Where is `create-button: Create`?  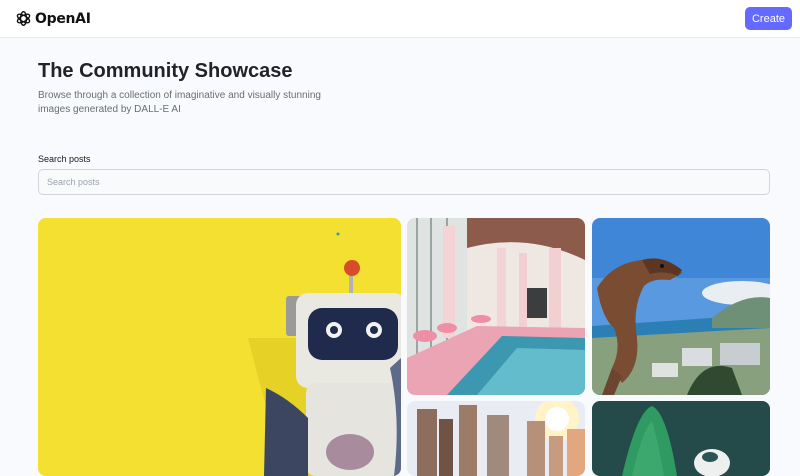 create-button: Create is located at coordinates (768, 18).